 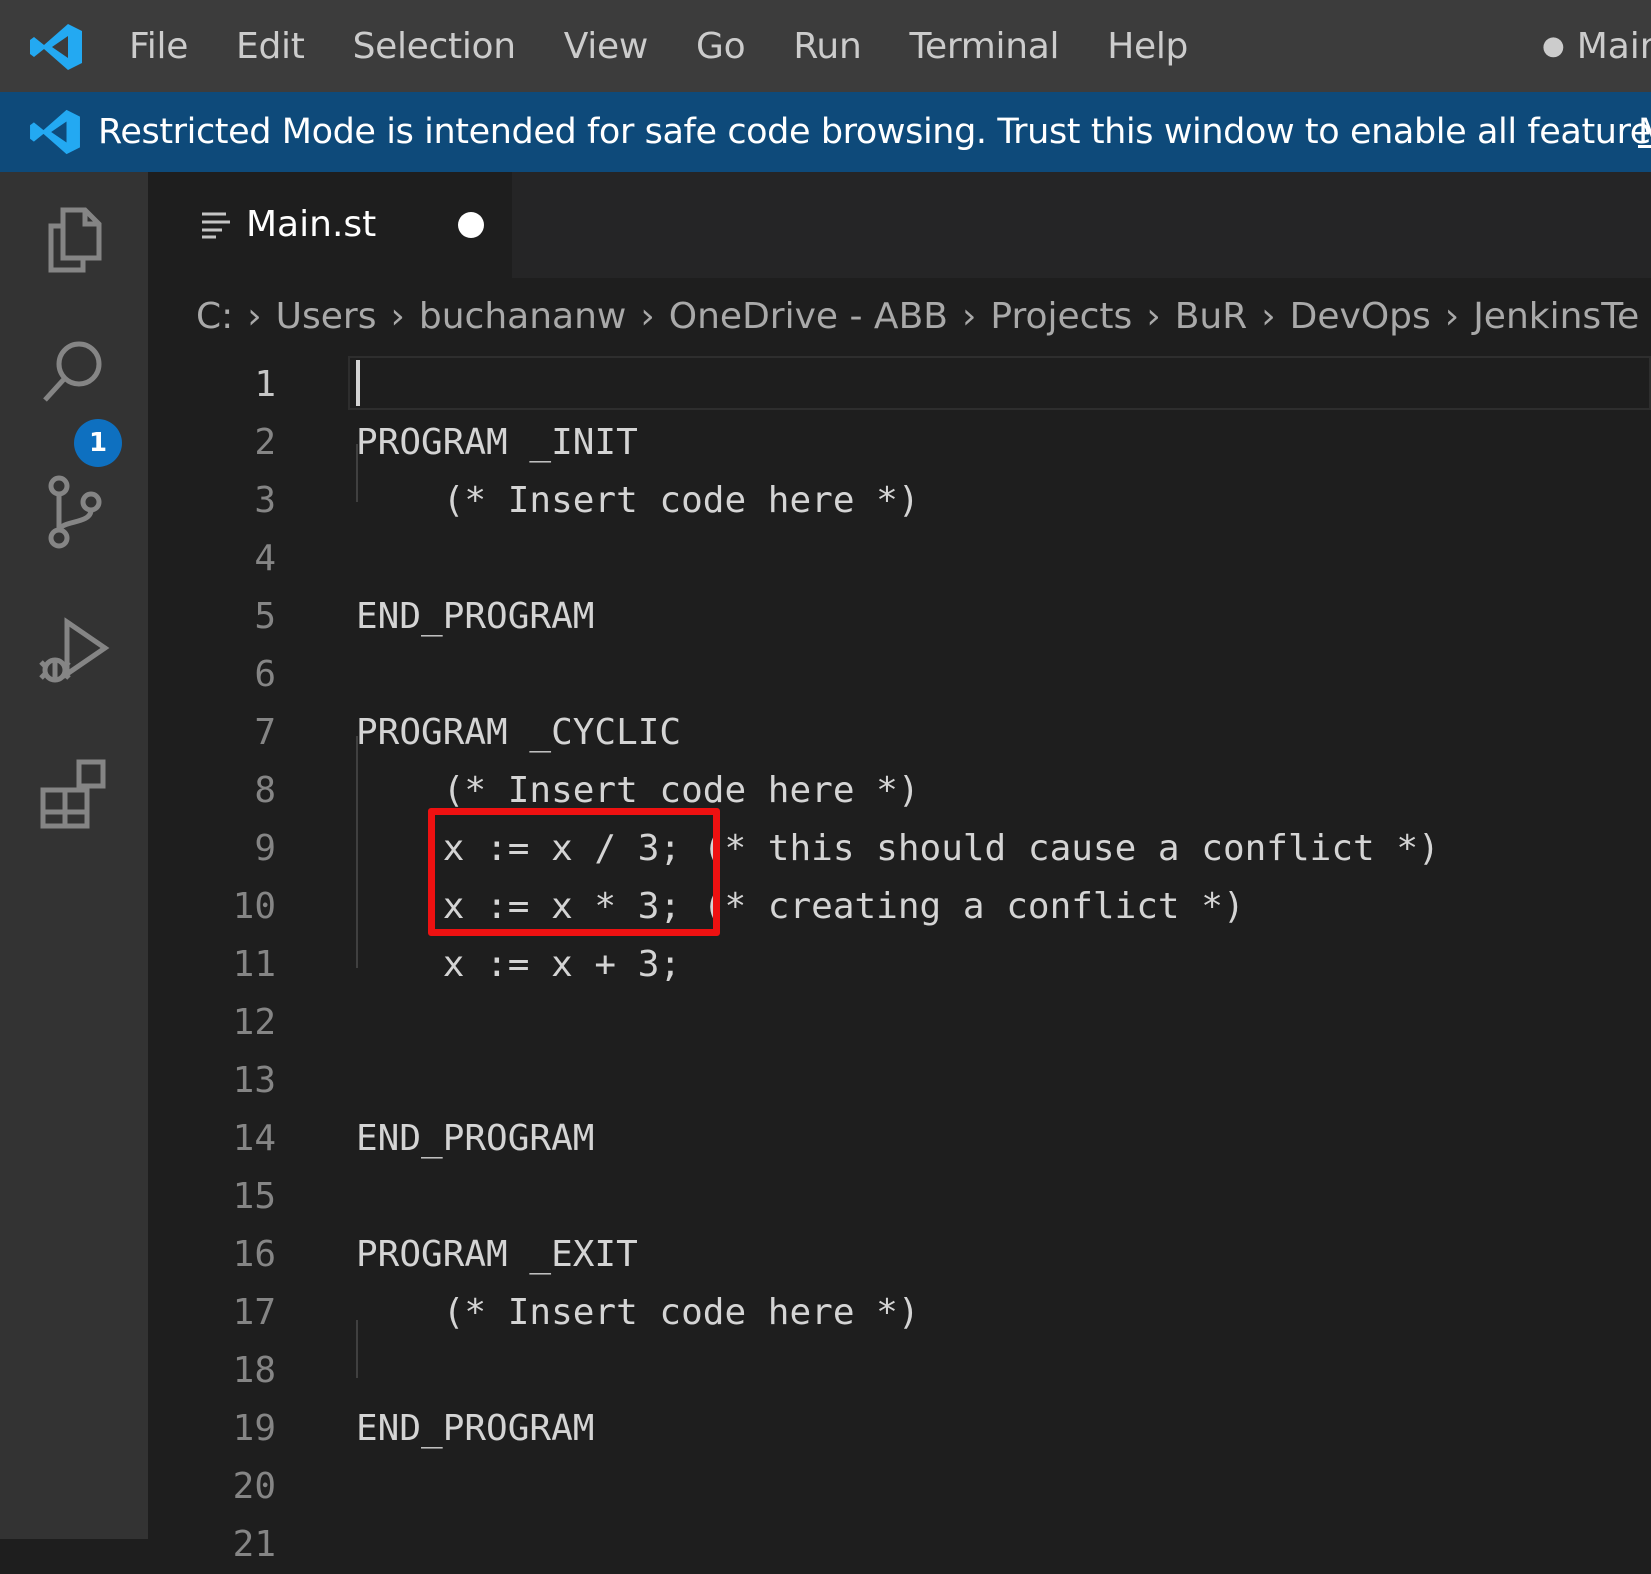 What do you see at coordinates (899, 443) in the screenshot?
I see `code-line: 2 PROGRAM _INIT` at bounding box center [899, 443].